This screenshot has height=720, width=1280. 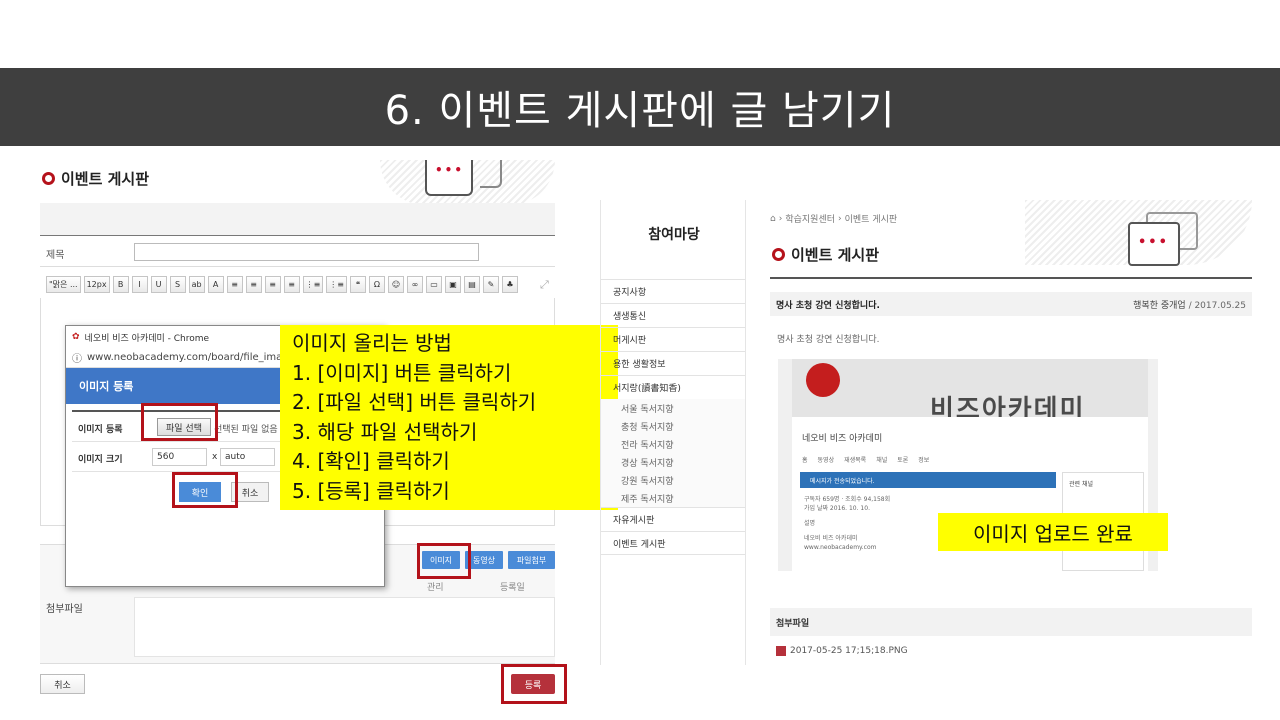 I want to click on side-nav-item: 머게시판, so click(x=673, y=339).